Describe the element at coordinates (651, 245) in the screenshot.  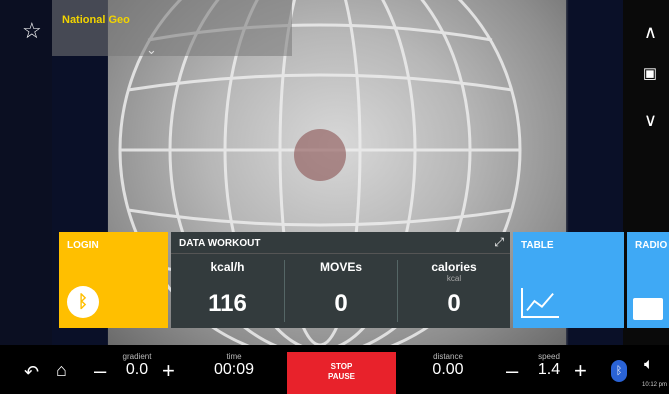
I see `tile-title: RADIO` at that location.